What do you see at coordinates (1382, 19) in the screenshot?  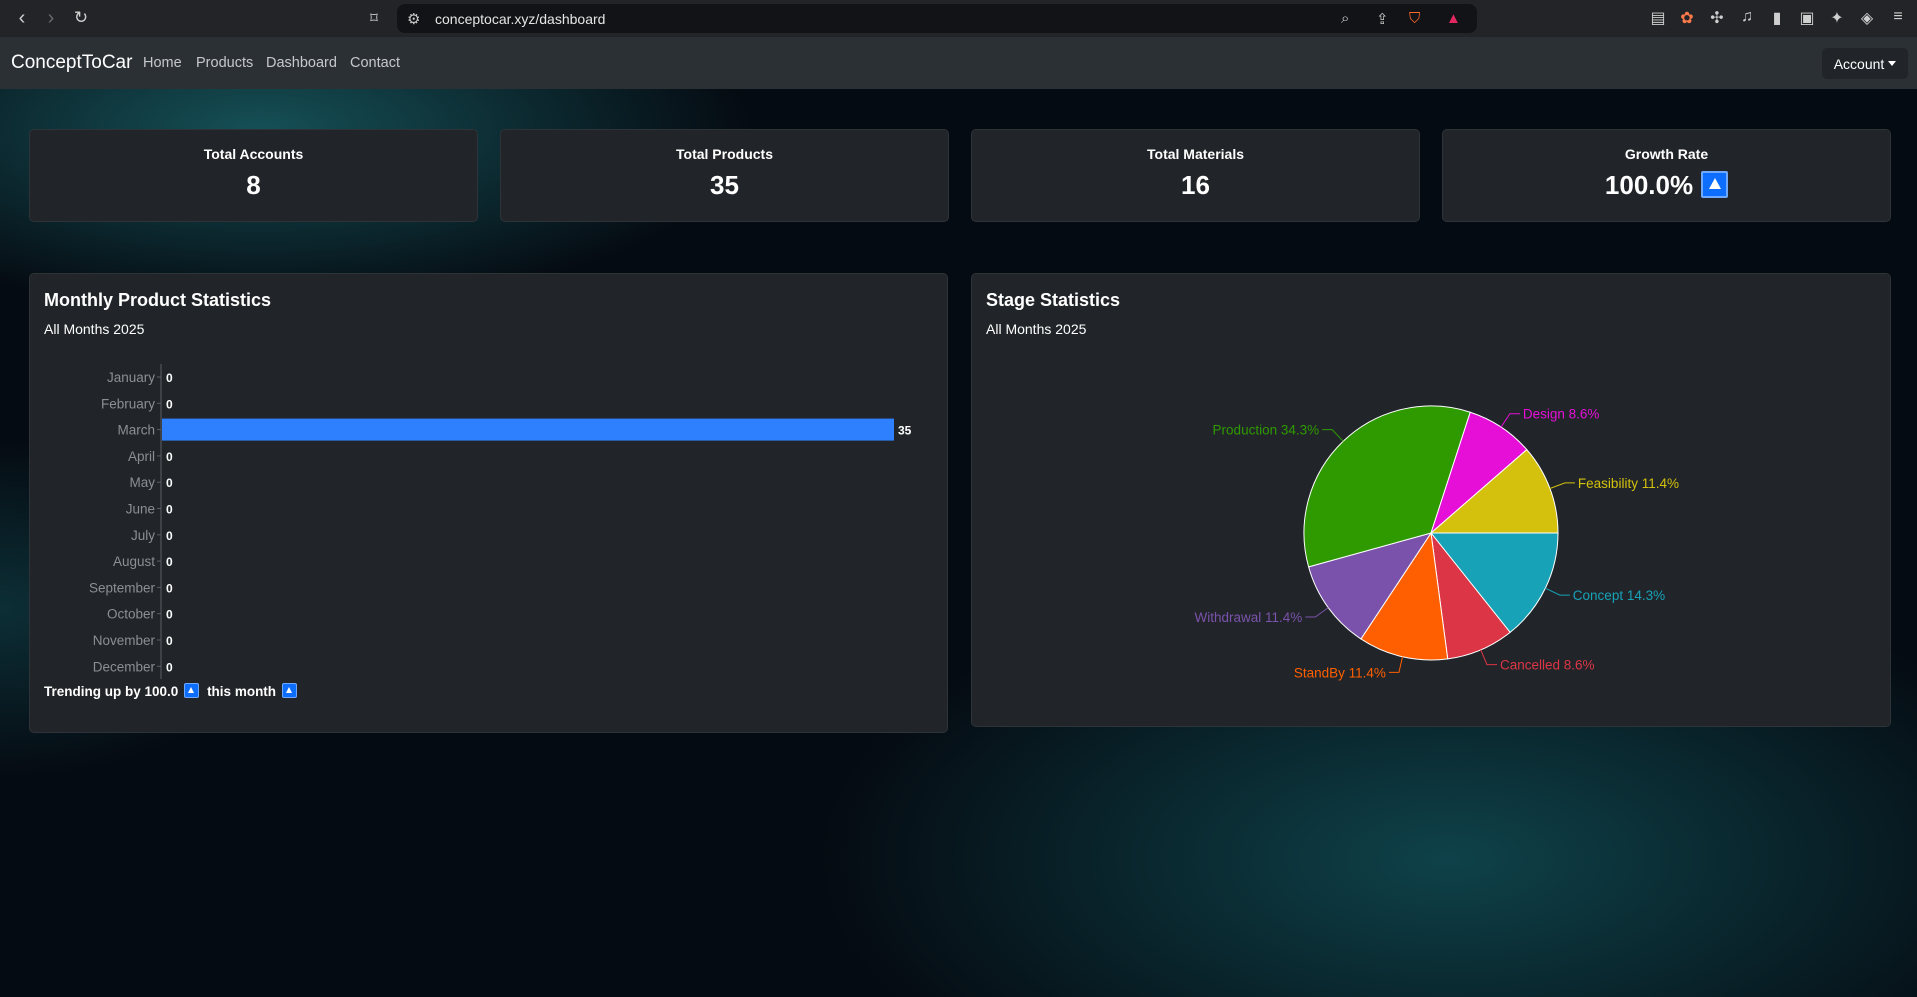 I see `share-icon: ⇪` at bounding box center [1382, 19].